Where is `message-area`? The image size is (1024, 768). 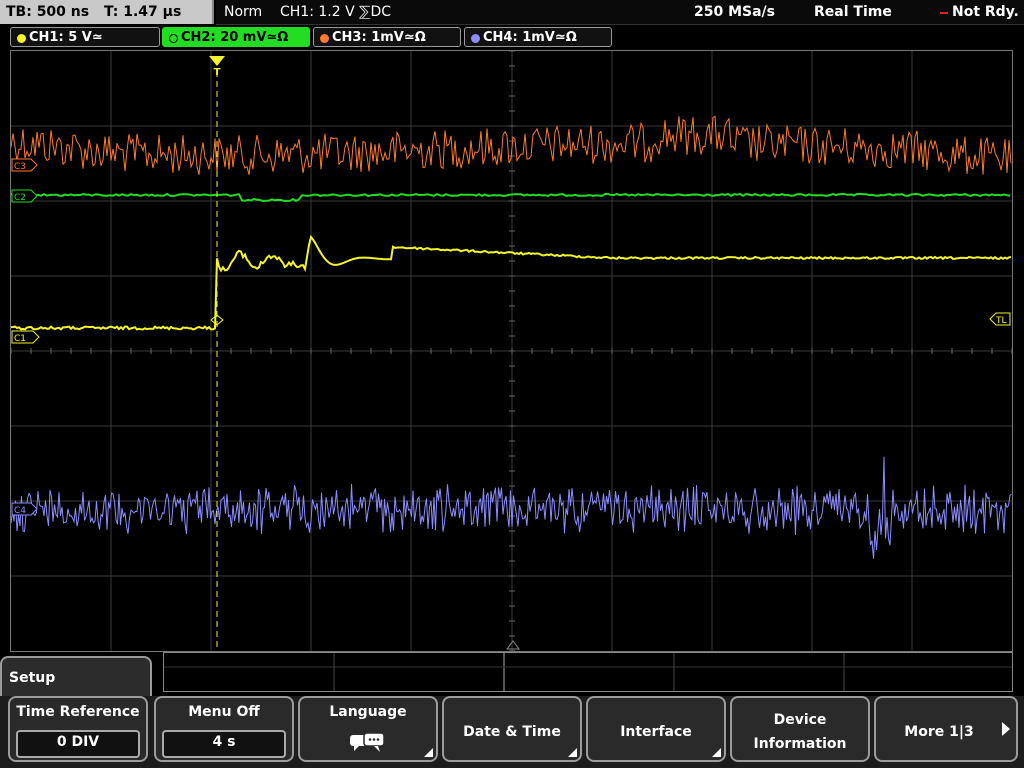
message-area is located at coordinates (588, 672).